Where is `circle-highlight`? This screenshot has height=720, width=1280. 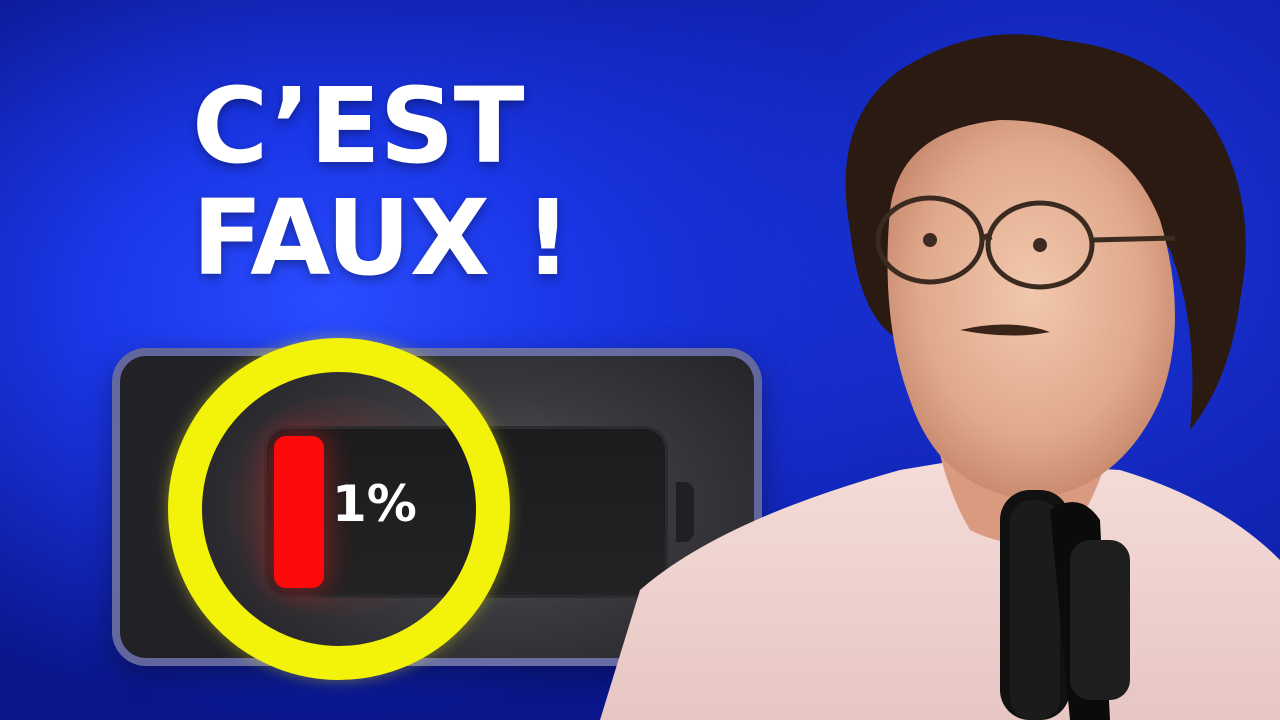
circle-highlight is located at coordinates (339, 509).